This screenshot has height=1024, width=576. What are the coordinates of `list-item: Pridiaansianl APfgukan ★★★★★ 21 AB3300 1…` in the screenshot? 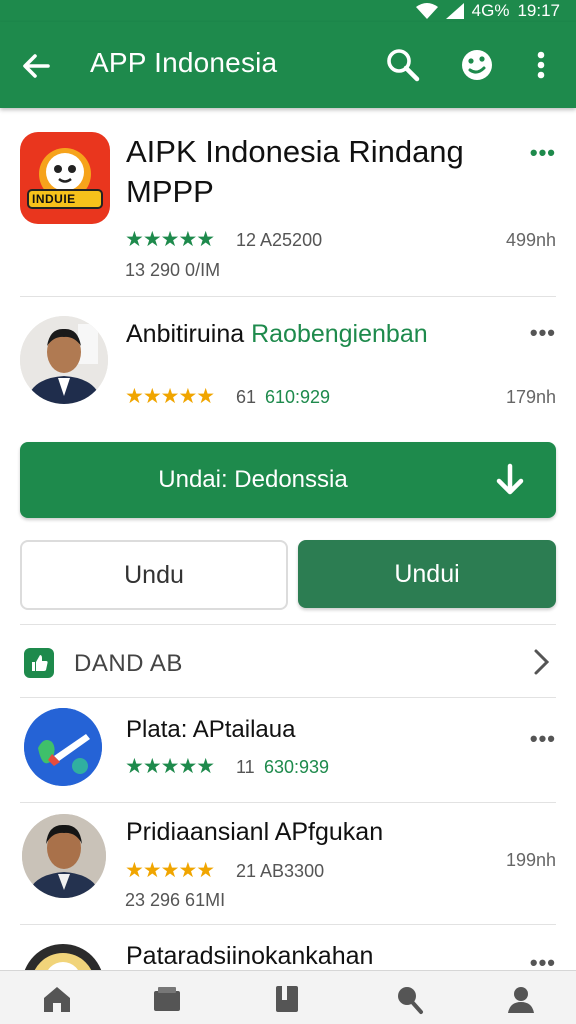 It's located at (288, 865).